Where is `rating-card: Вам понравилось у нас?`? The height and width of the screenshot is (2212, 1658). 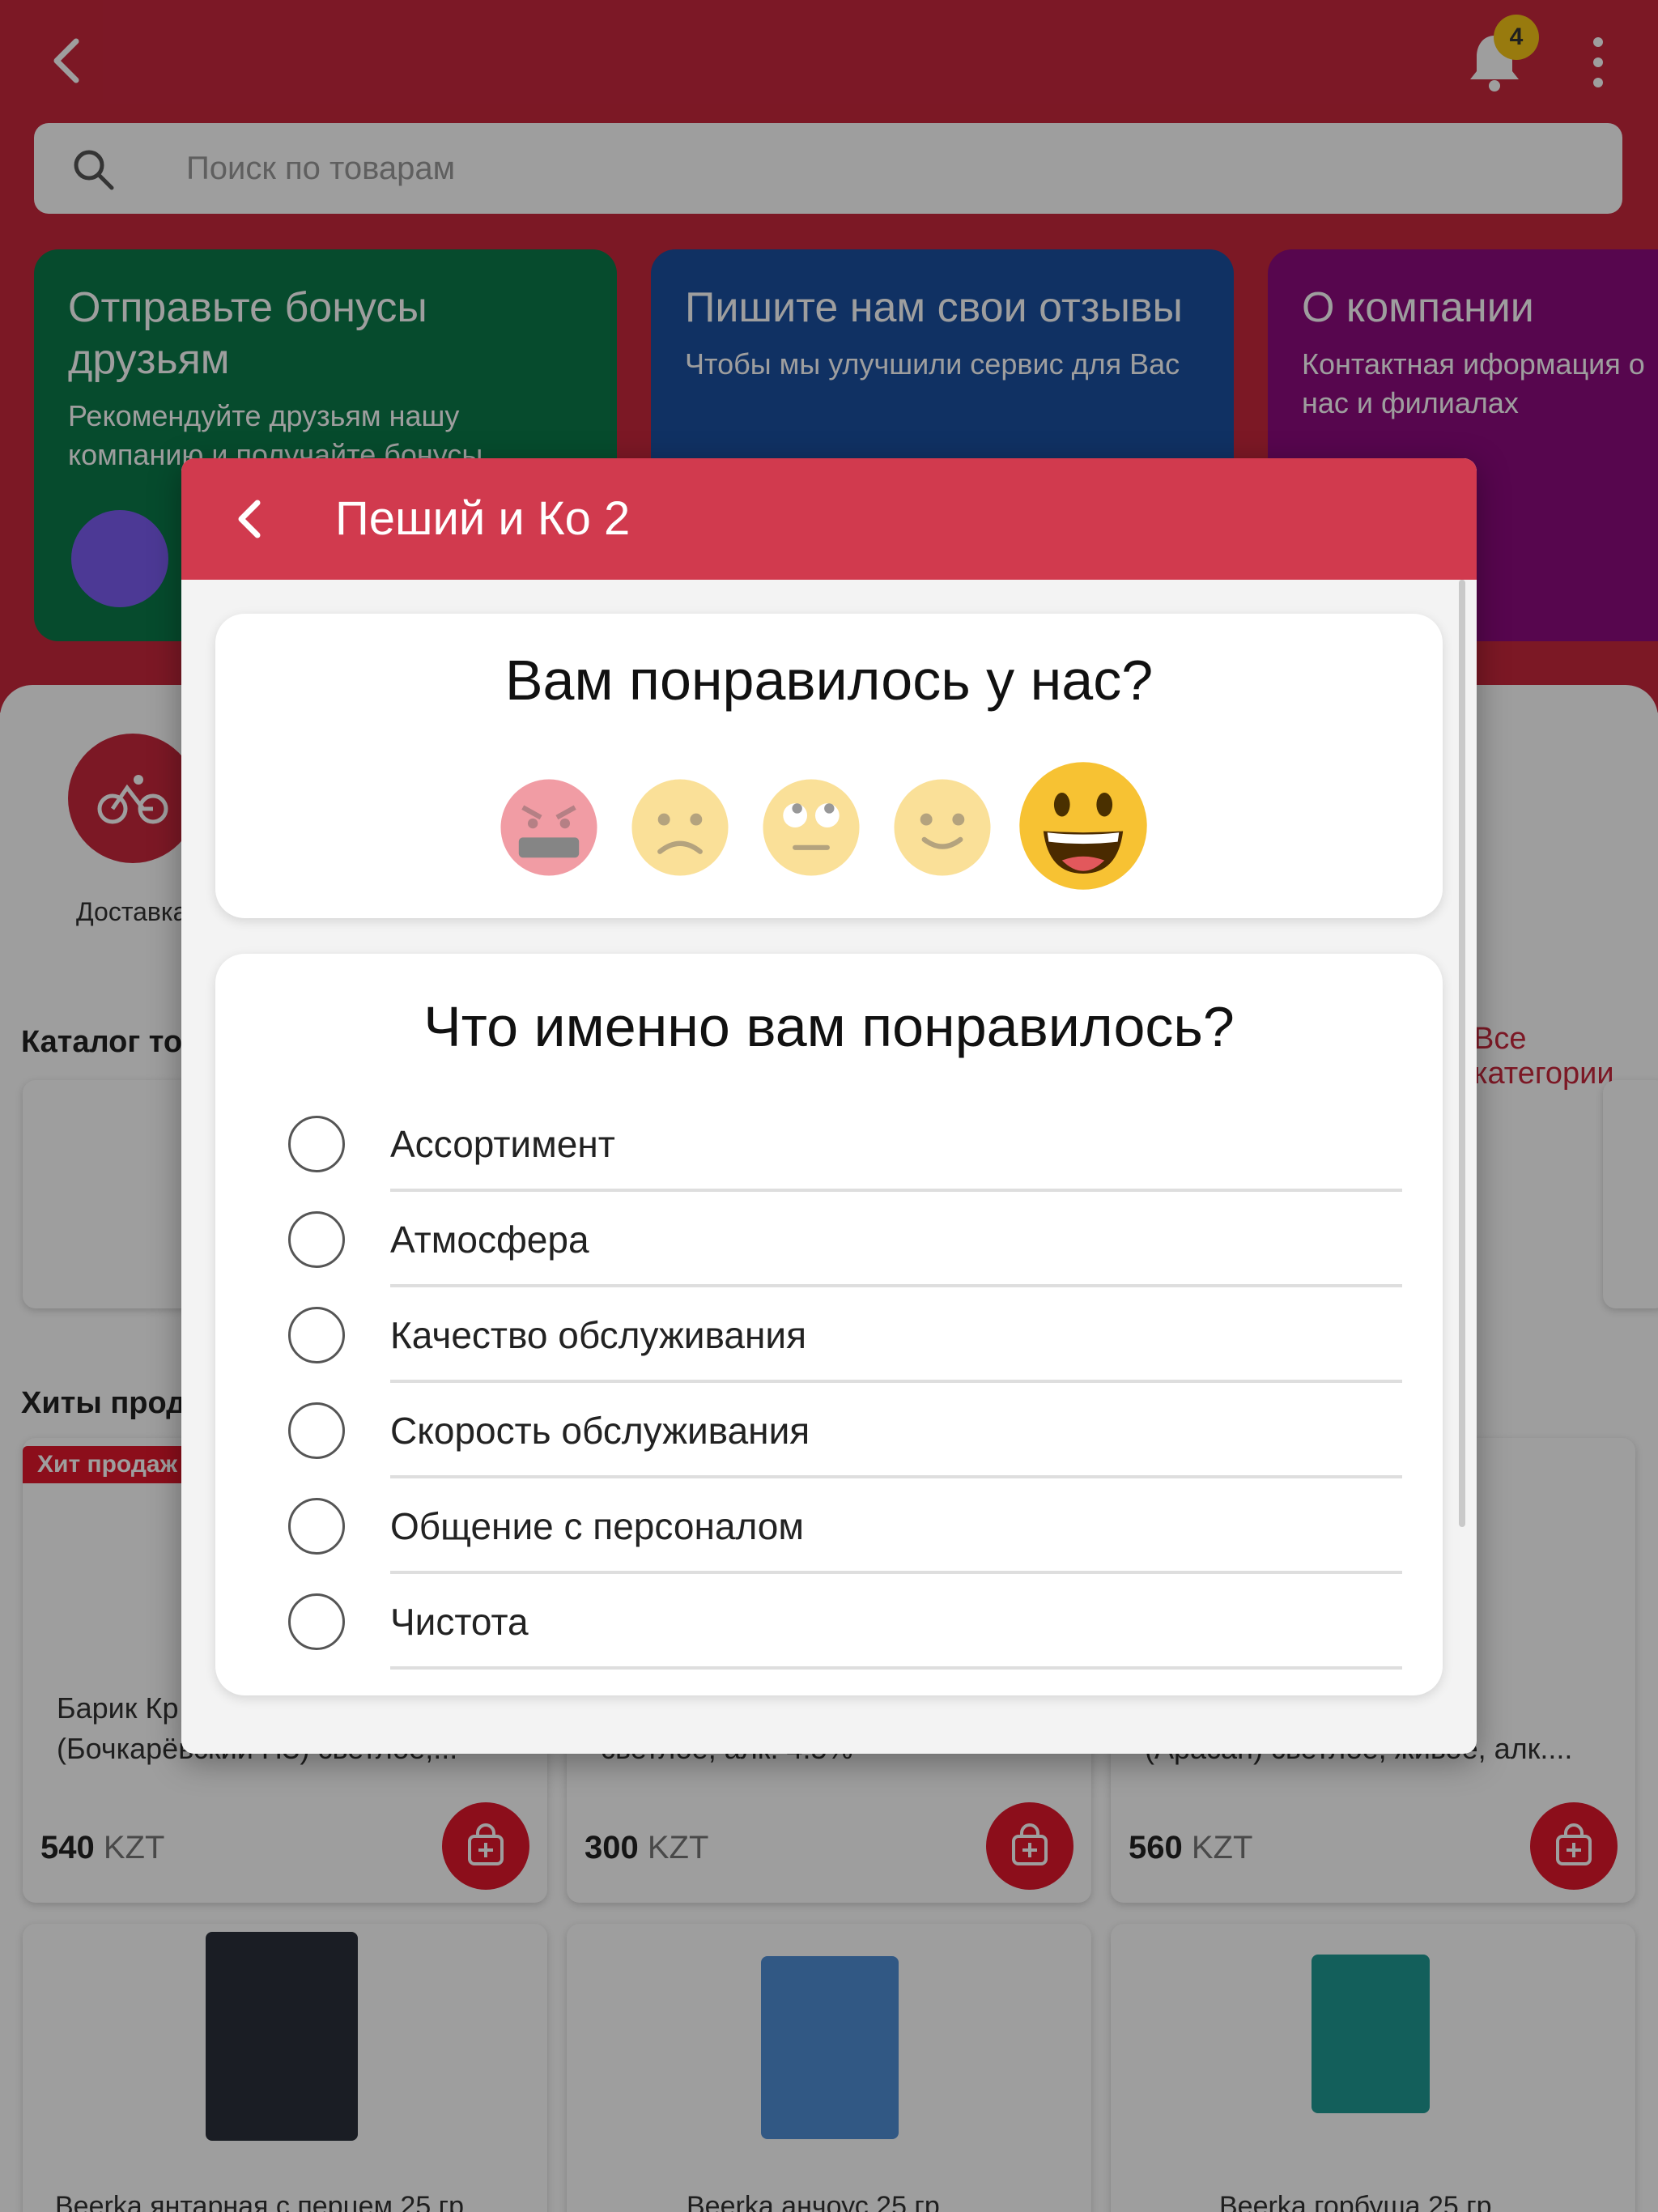
rating-card: Вам понравилось у нас? is located at coordinates (829, 766).